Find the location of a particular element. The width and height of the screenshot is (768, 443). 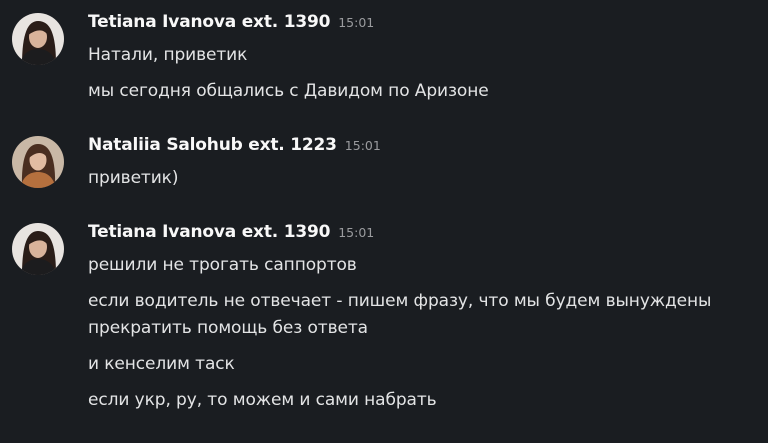

sender-name: Nataliia Salohub ext. 1223 is located at coordinates (212, 145).